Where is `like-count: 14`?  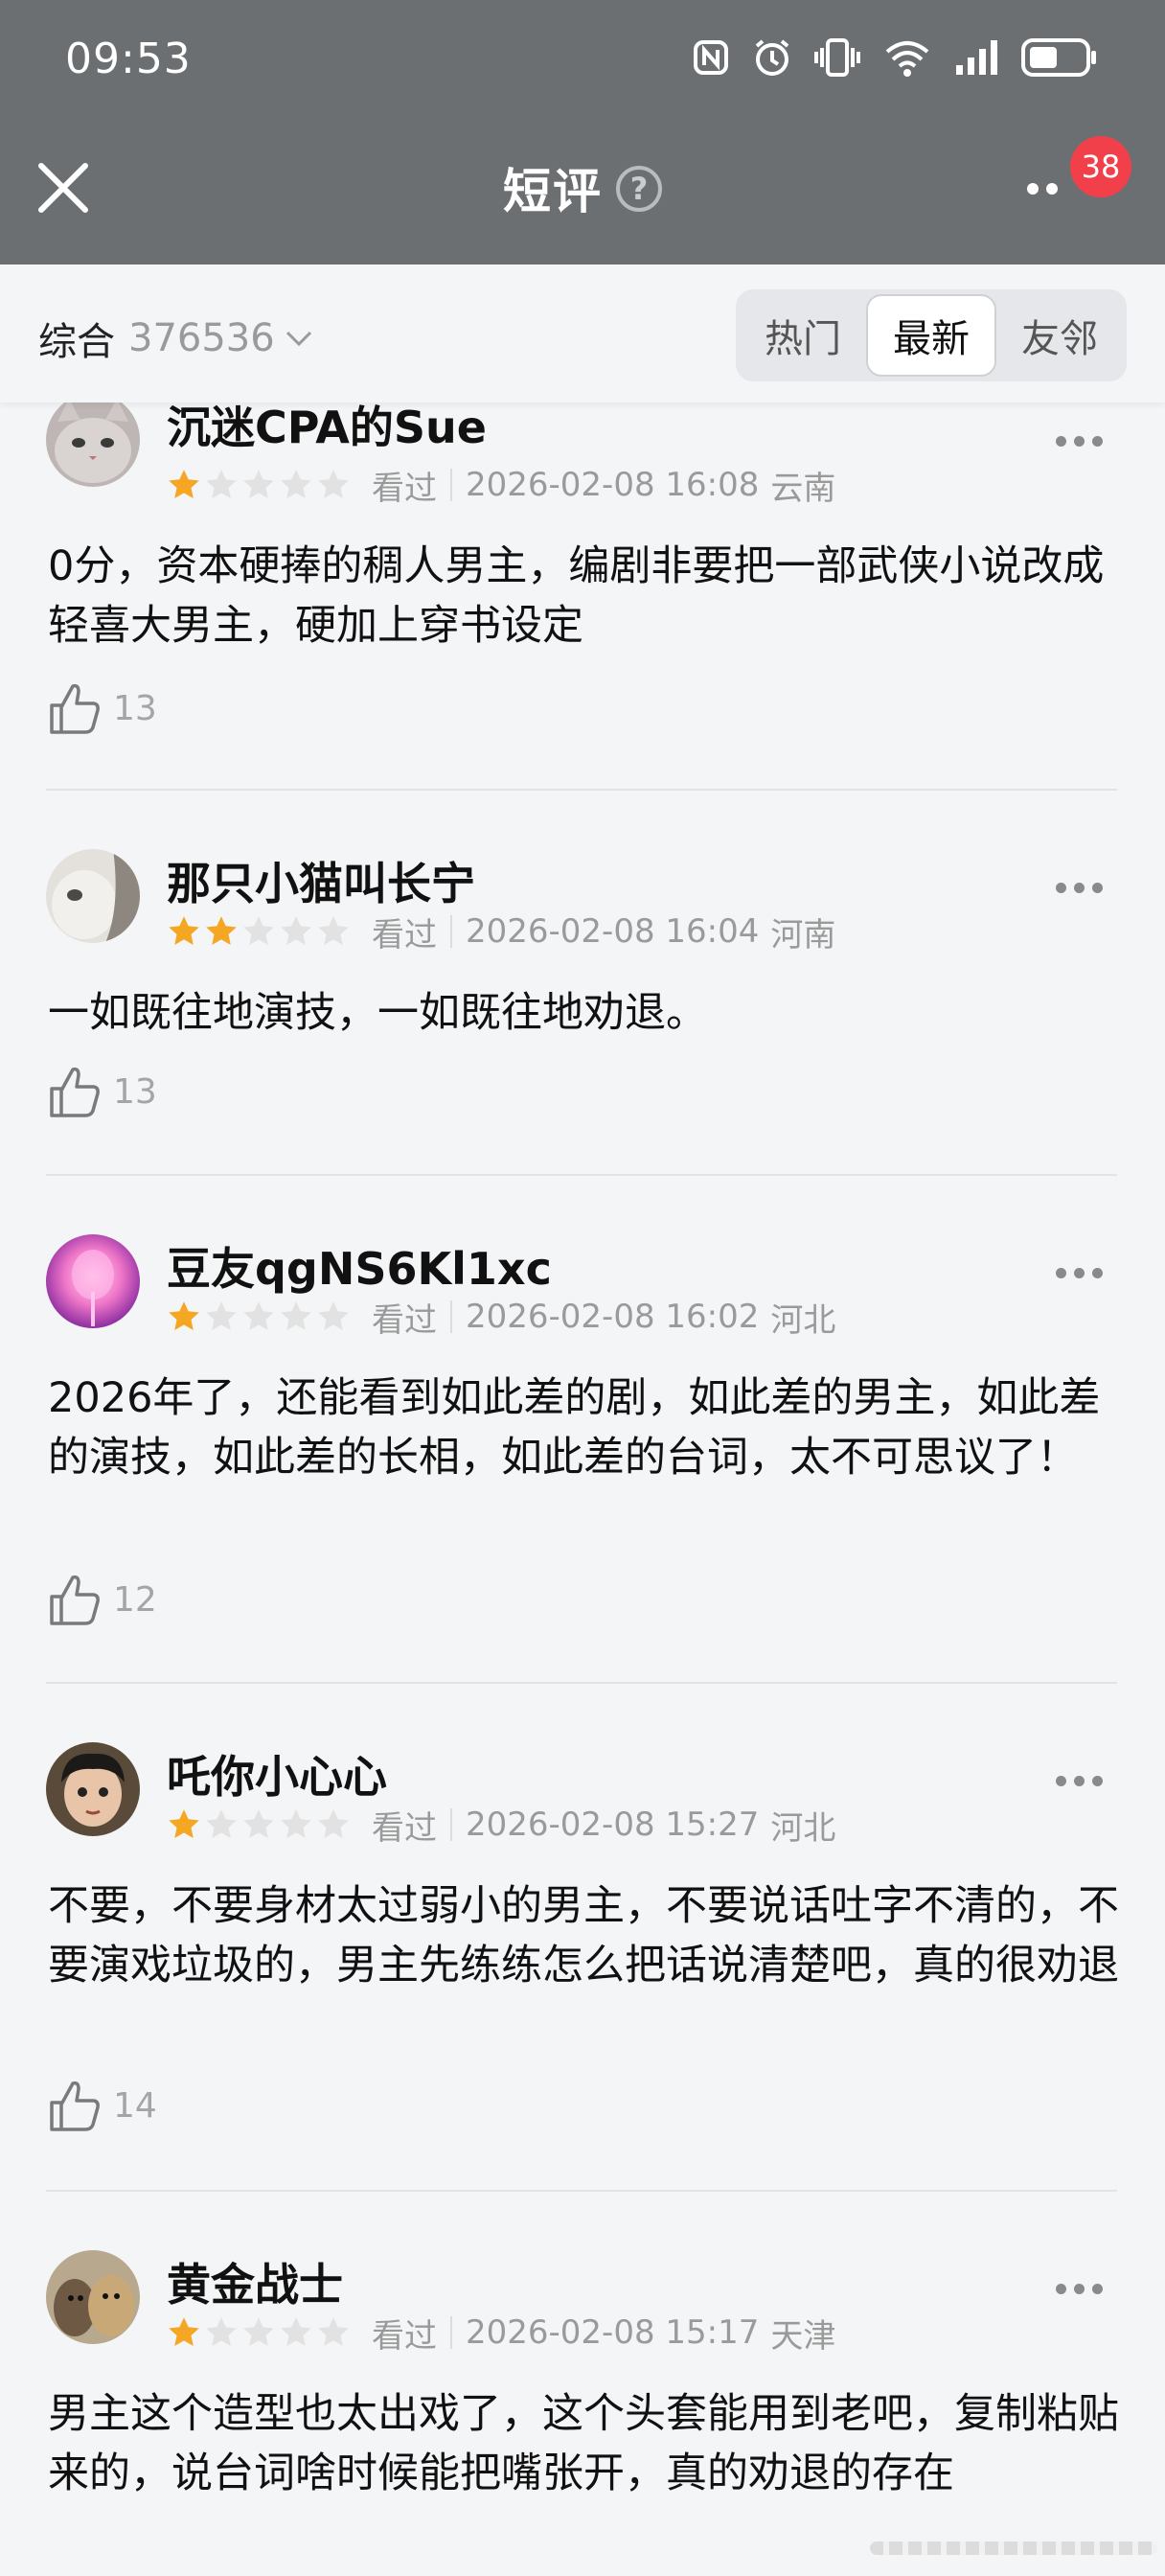
like-count: 14 is located at coordinates (135, 2105).